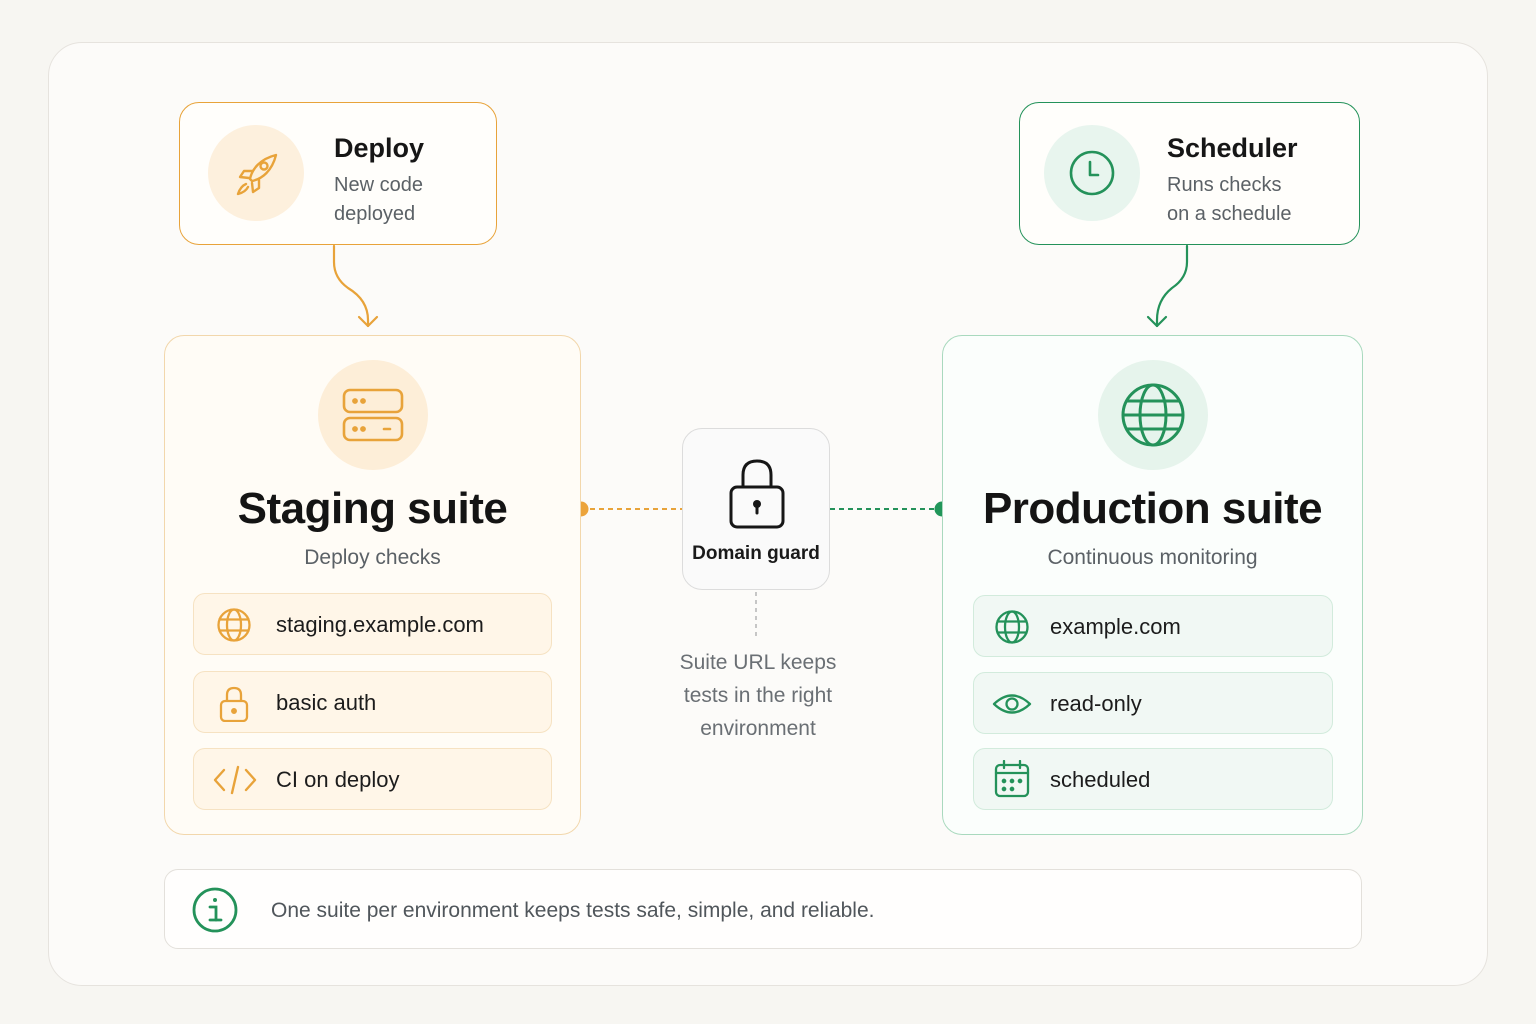 This screenshot has height=1024, width=1536. What do you see at coordinates (1100, 779) in the screenshot?
I see `production-item-scheduled-label: scheduled` at bounding box center [1100, 779].